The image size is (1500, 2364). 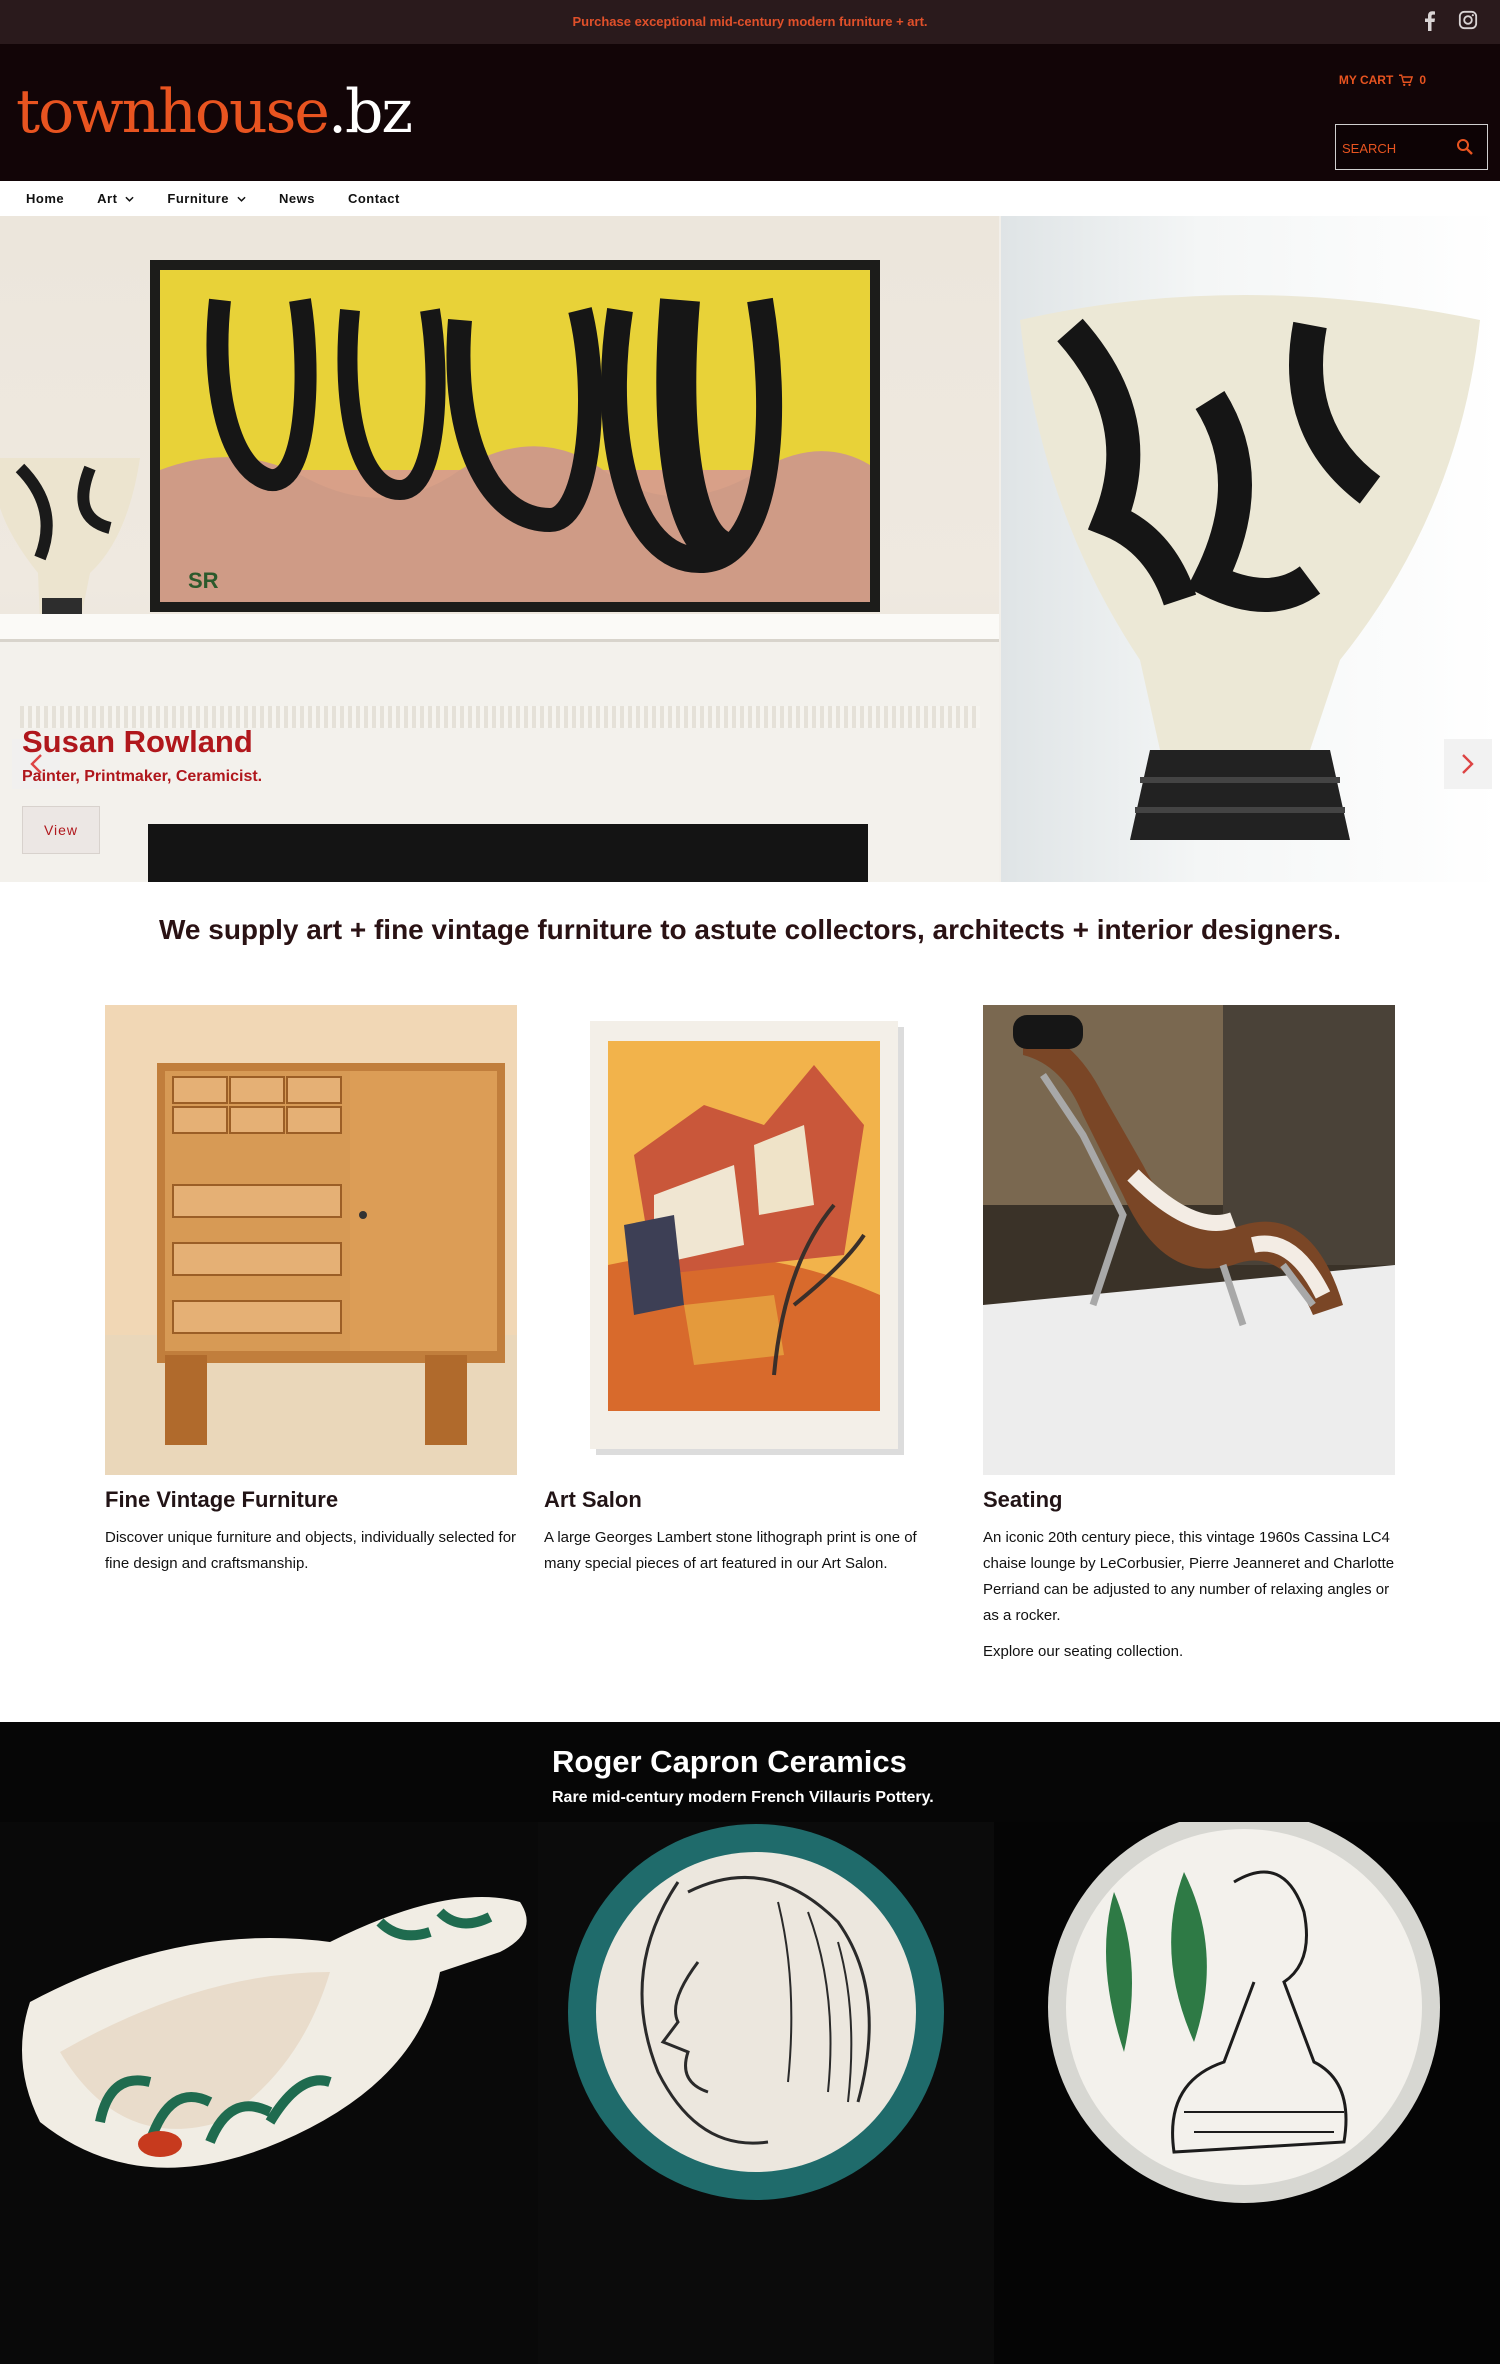 I want to click on site-logo: townhouse.bz, so click(x=214, y=112).